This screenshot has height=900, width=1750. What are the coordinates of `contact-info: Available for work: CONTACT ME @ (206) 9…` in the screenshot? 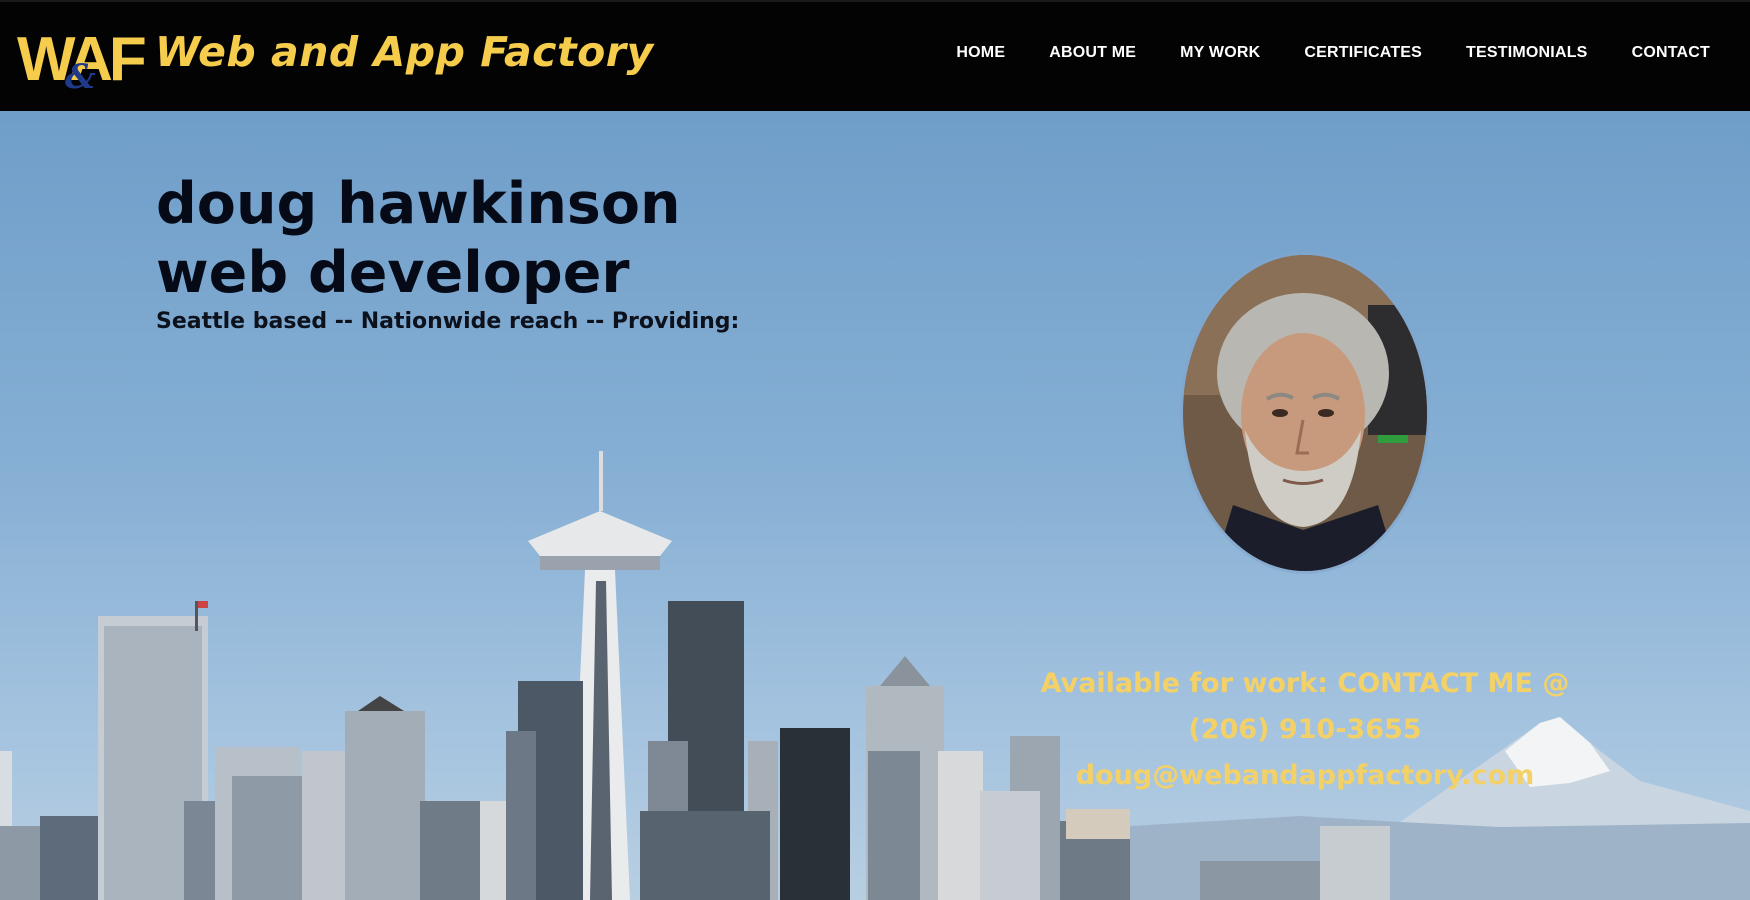 It's located at (1305, 730).